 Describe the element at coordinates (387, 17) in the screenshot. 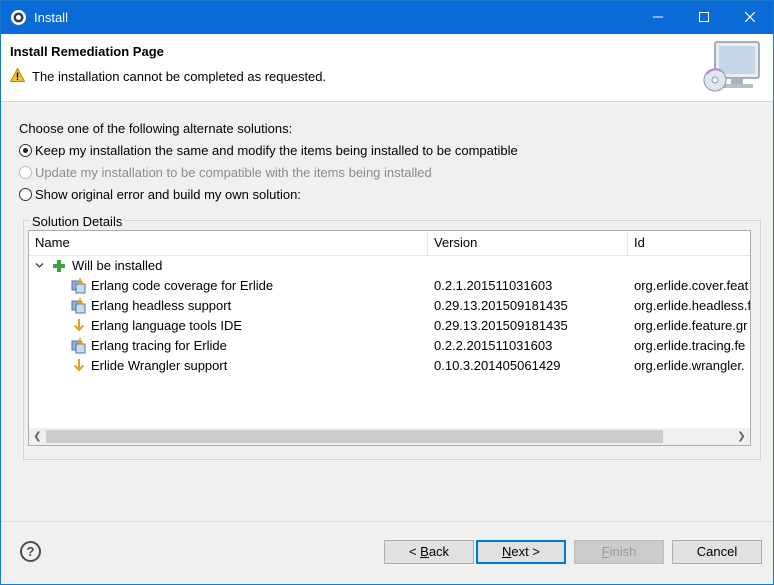

I see `title-bar: Install` at that location.